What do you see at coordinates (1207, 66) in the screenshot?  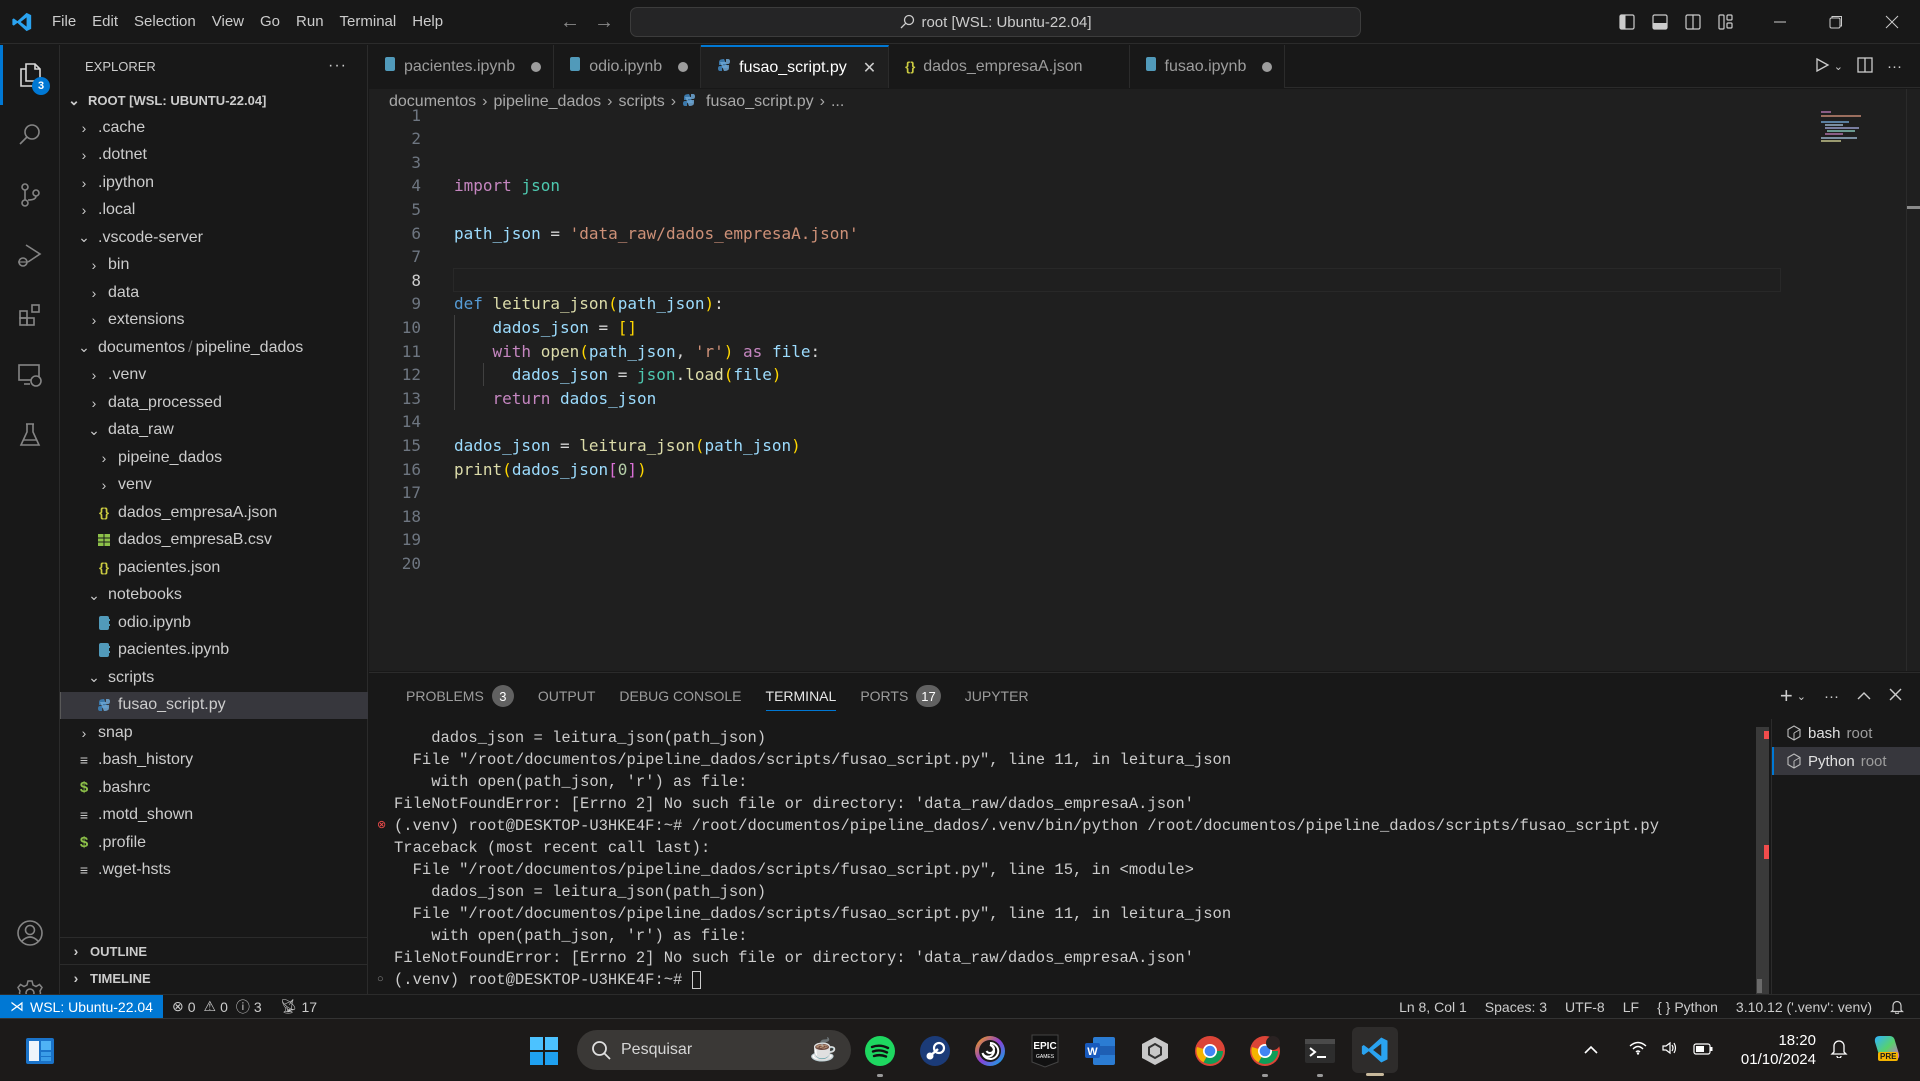 I see `tab-fusao-ipynb: fusao.ipynb` at bounding box center [1207, 66].